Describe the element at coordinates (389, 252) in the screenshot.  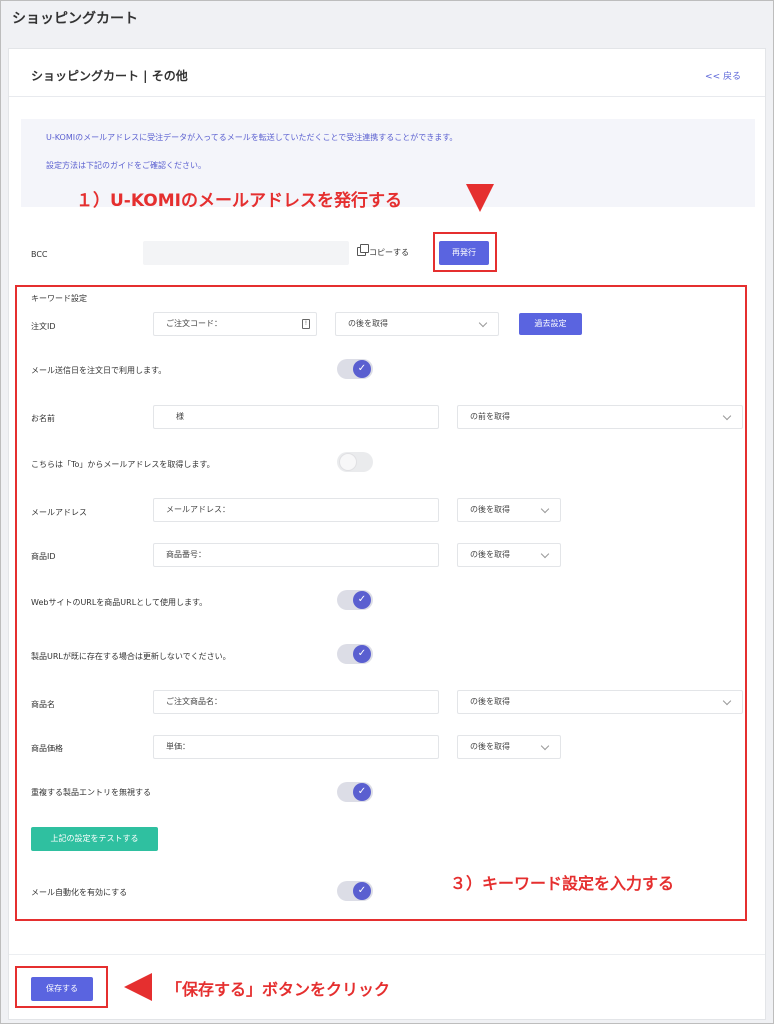
I see `copy-label: コピーする` at that location.